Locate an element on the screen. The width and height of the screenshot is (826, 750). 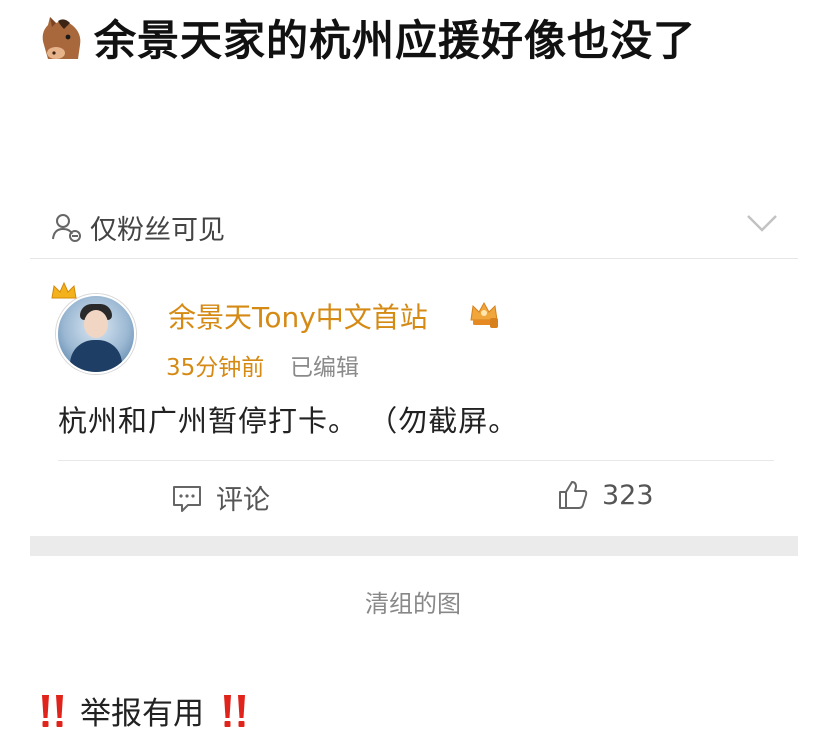
like-button: 323 is located at coordinates (605, 495).